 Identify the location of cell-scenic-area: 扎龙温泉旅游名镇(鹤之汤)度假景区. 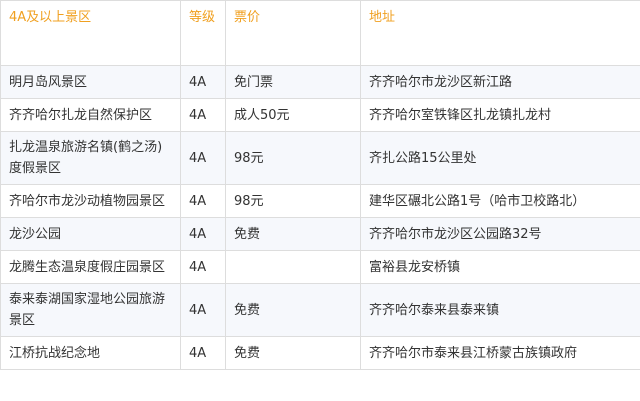
(90, 158).